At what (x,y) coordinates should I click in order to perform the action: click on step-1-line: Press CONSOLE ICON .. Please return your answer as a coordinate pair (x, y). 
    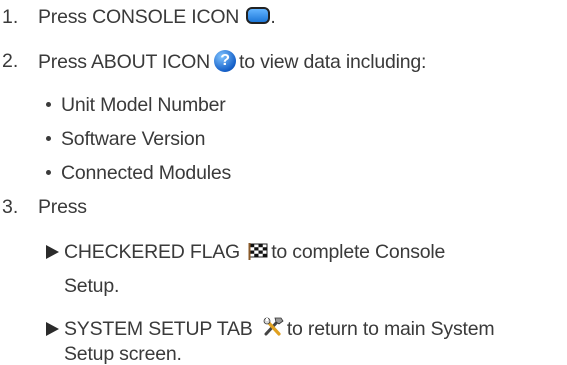
    Looking at the image, I should click on (157, 17).